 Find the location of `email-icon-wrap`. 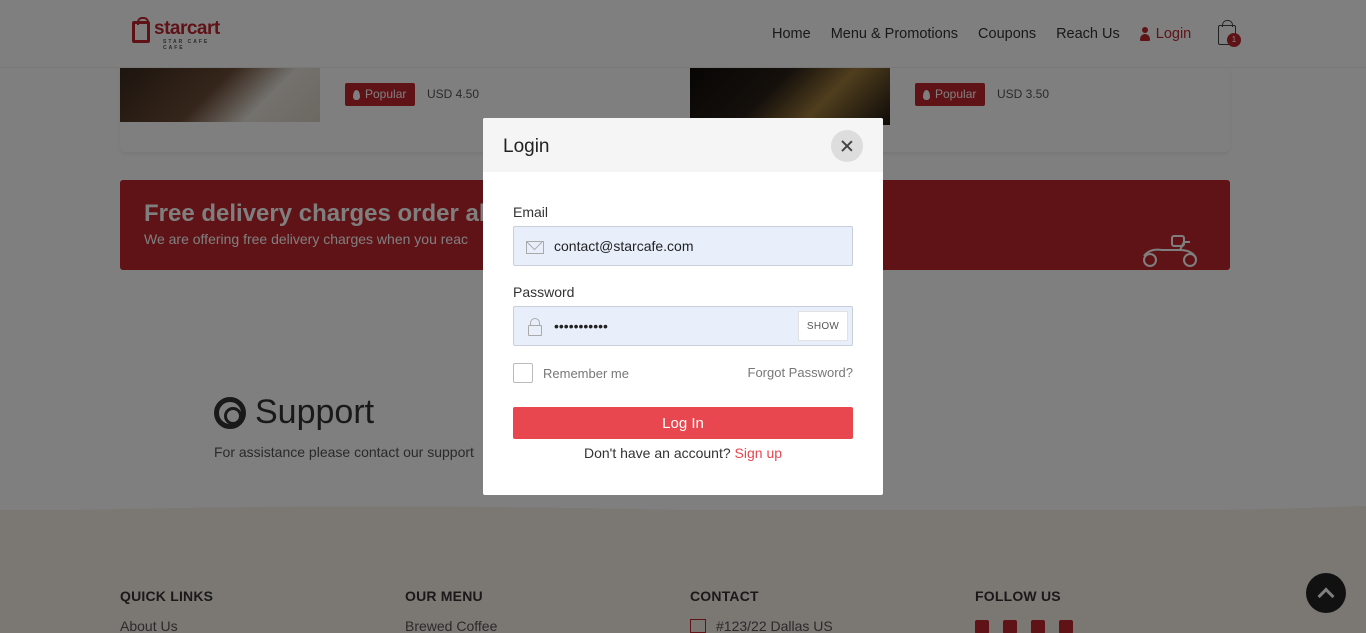

email-icon-wrap is located at coordinates (535, 247).